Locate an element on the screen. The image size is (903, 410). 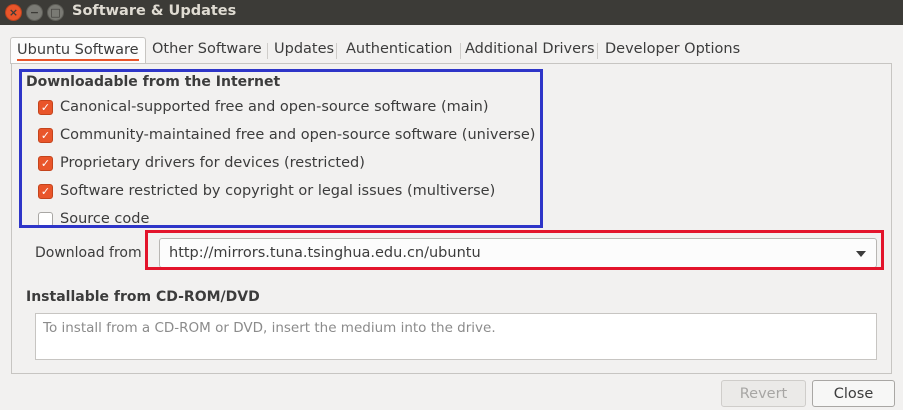
window-minimize-button: − is located at coordinates (34, 12).